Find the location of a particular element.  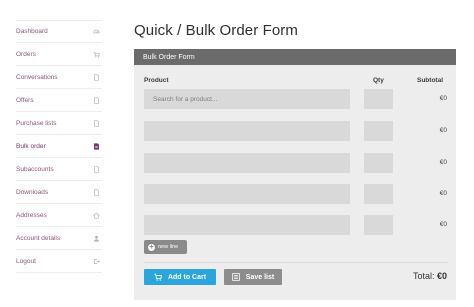

sidebar-item-purchase-lists: Purchase lists is located at coordinates (59, 123).